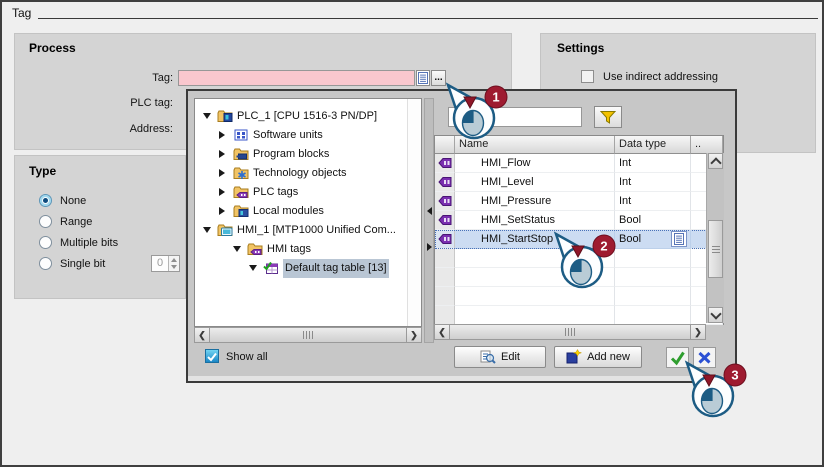  I want to click on plc-tags-folder-icon, so click(241, 192).